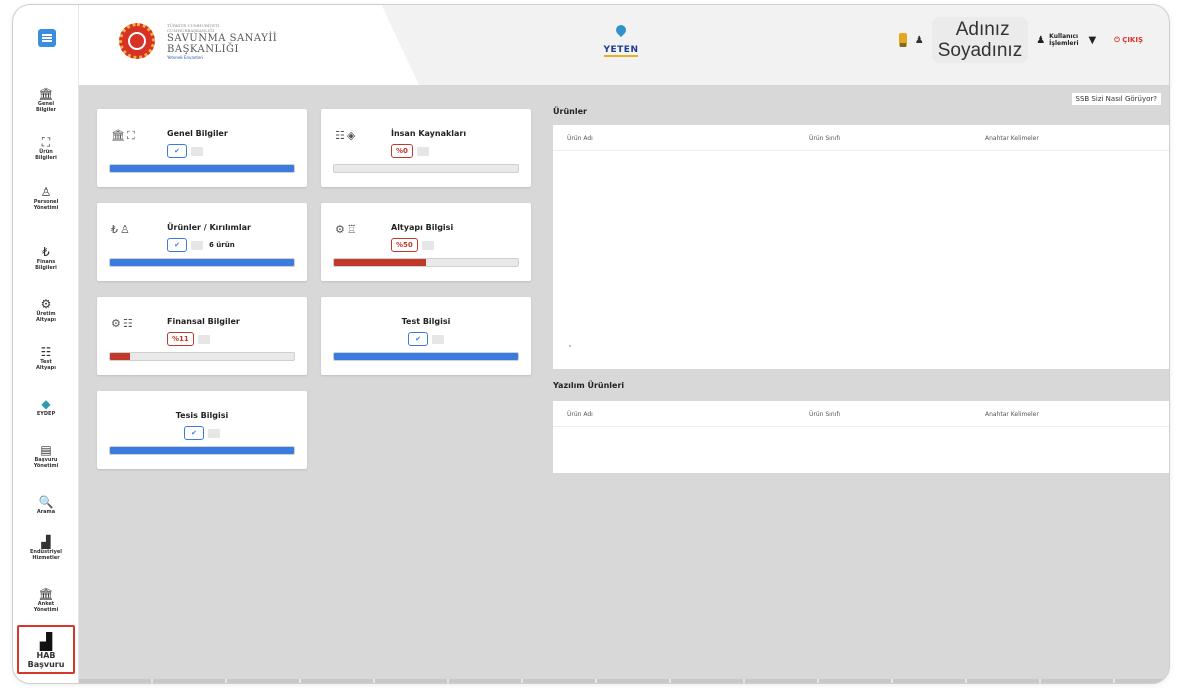 This screenshot has width=1180, height=692. What do you see at coordinates (347, 229) in the screenshot?
I see `infrastructure-icon: ⚙♖` at bounding box center [347, 229].